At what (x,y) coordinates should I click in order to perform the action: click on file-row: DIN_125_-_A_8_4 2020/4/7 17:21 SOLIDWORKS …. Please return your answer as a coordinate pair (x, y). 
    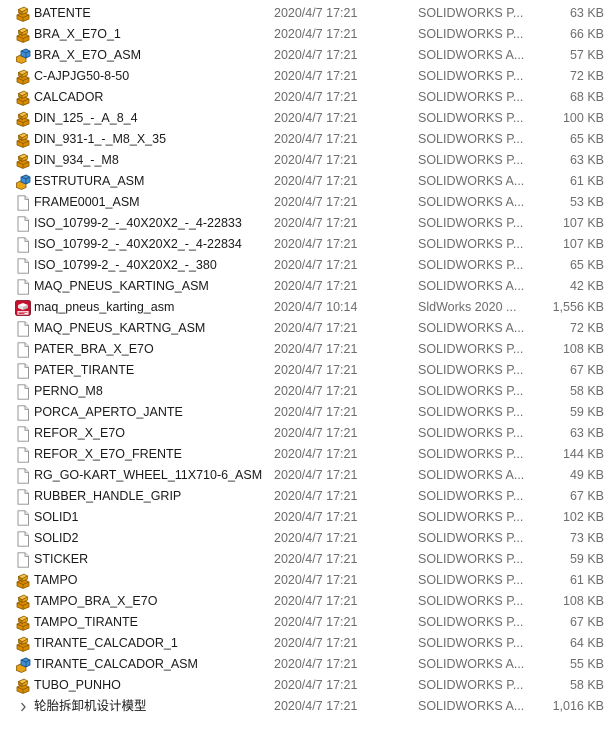
    Looking at the image, I should click on (306, 118).